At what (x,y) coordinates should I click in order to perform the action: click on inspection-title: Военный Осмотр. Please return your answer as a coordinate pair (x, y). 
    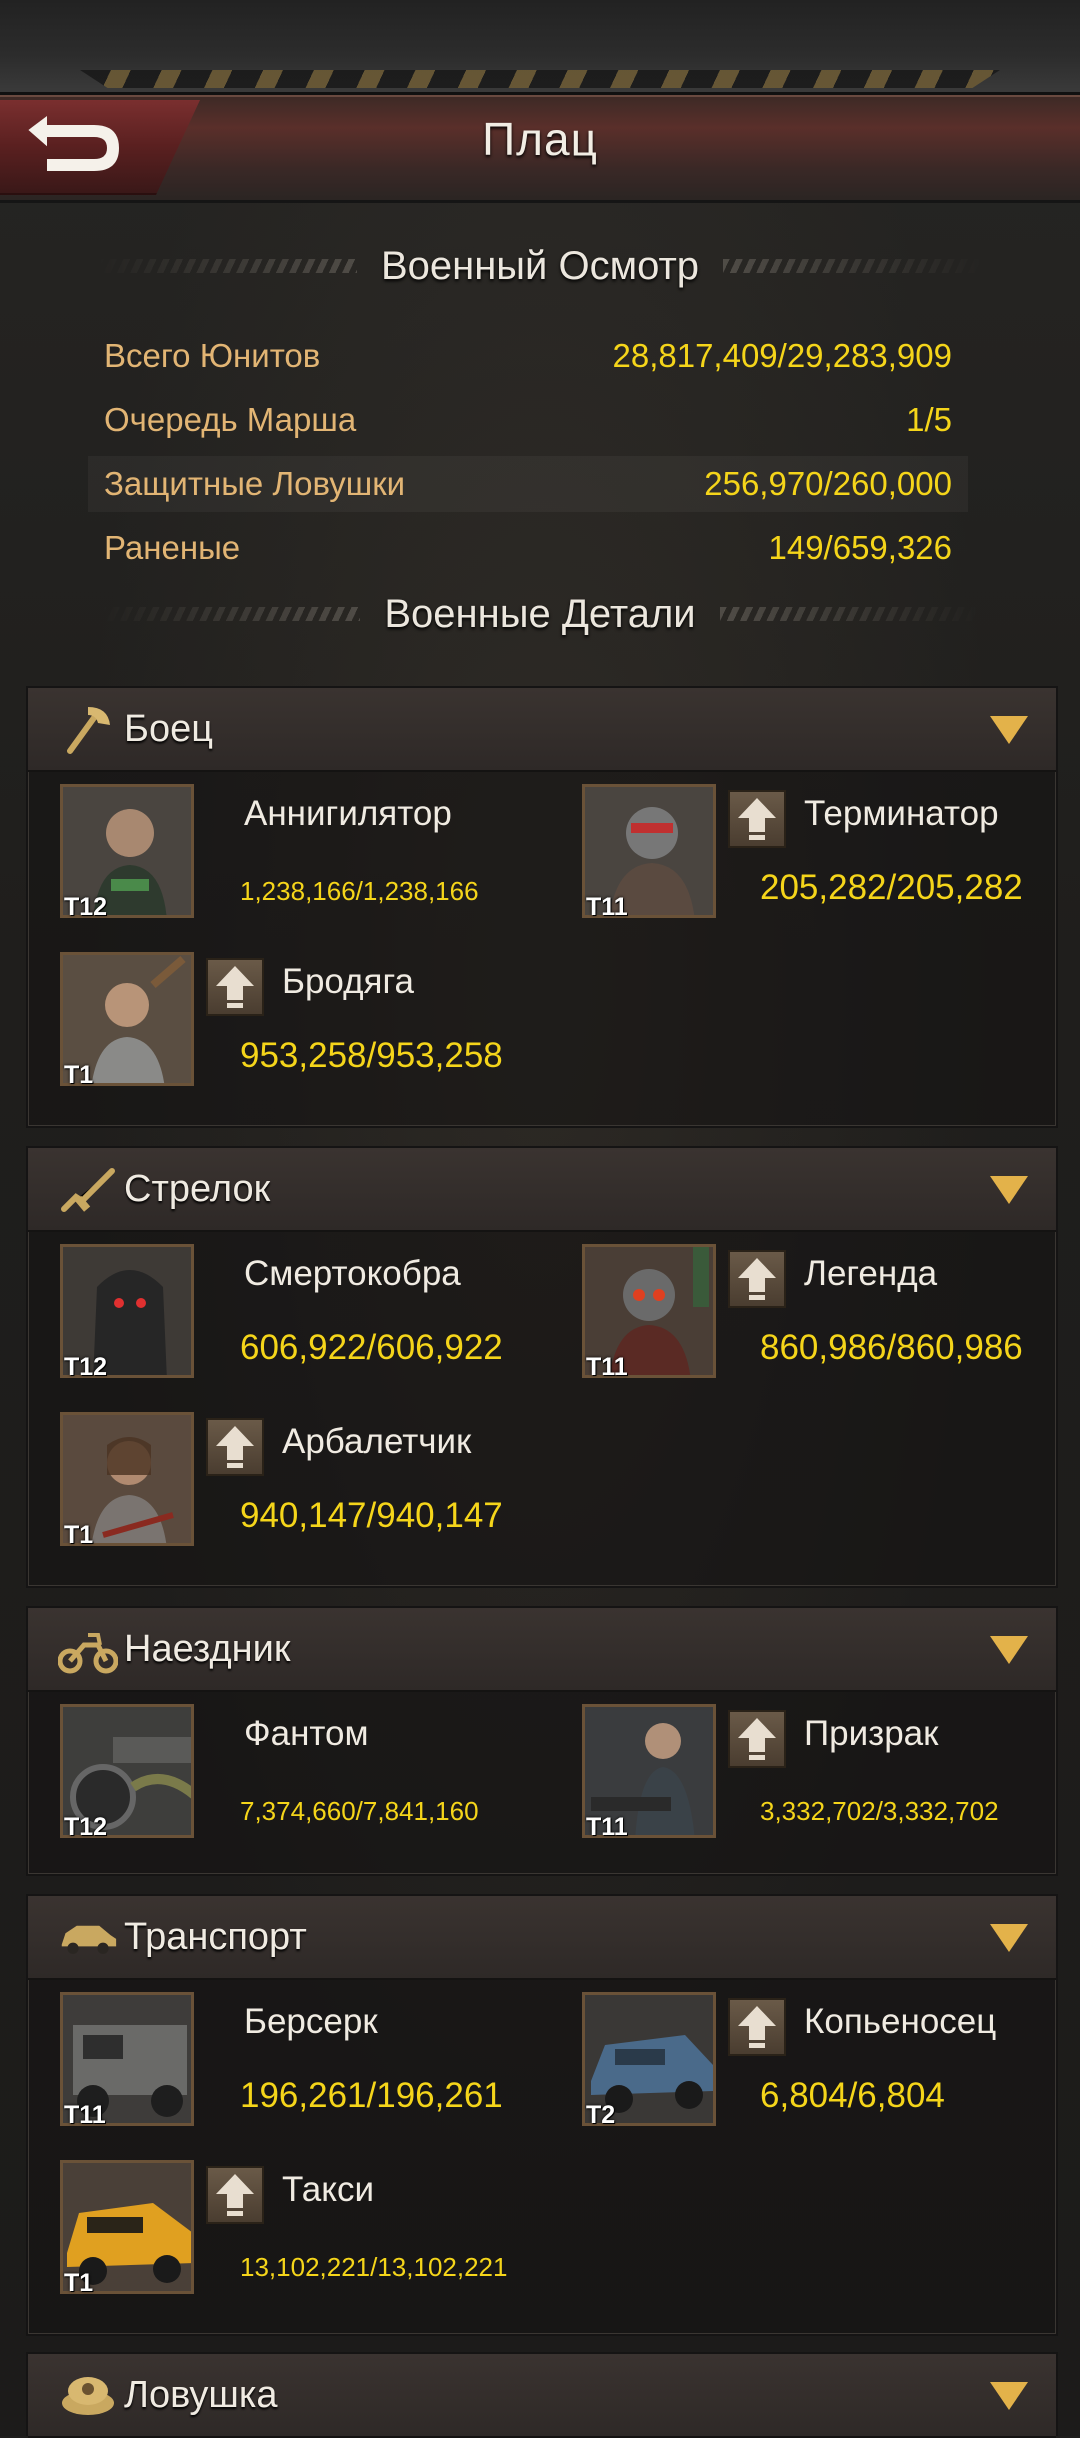
    Looking at the image, I should click on (540, 265).